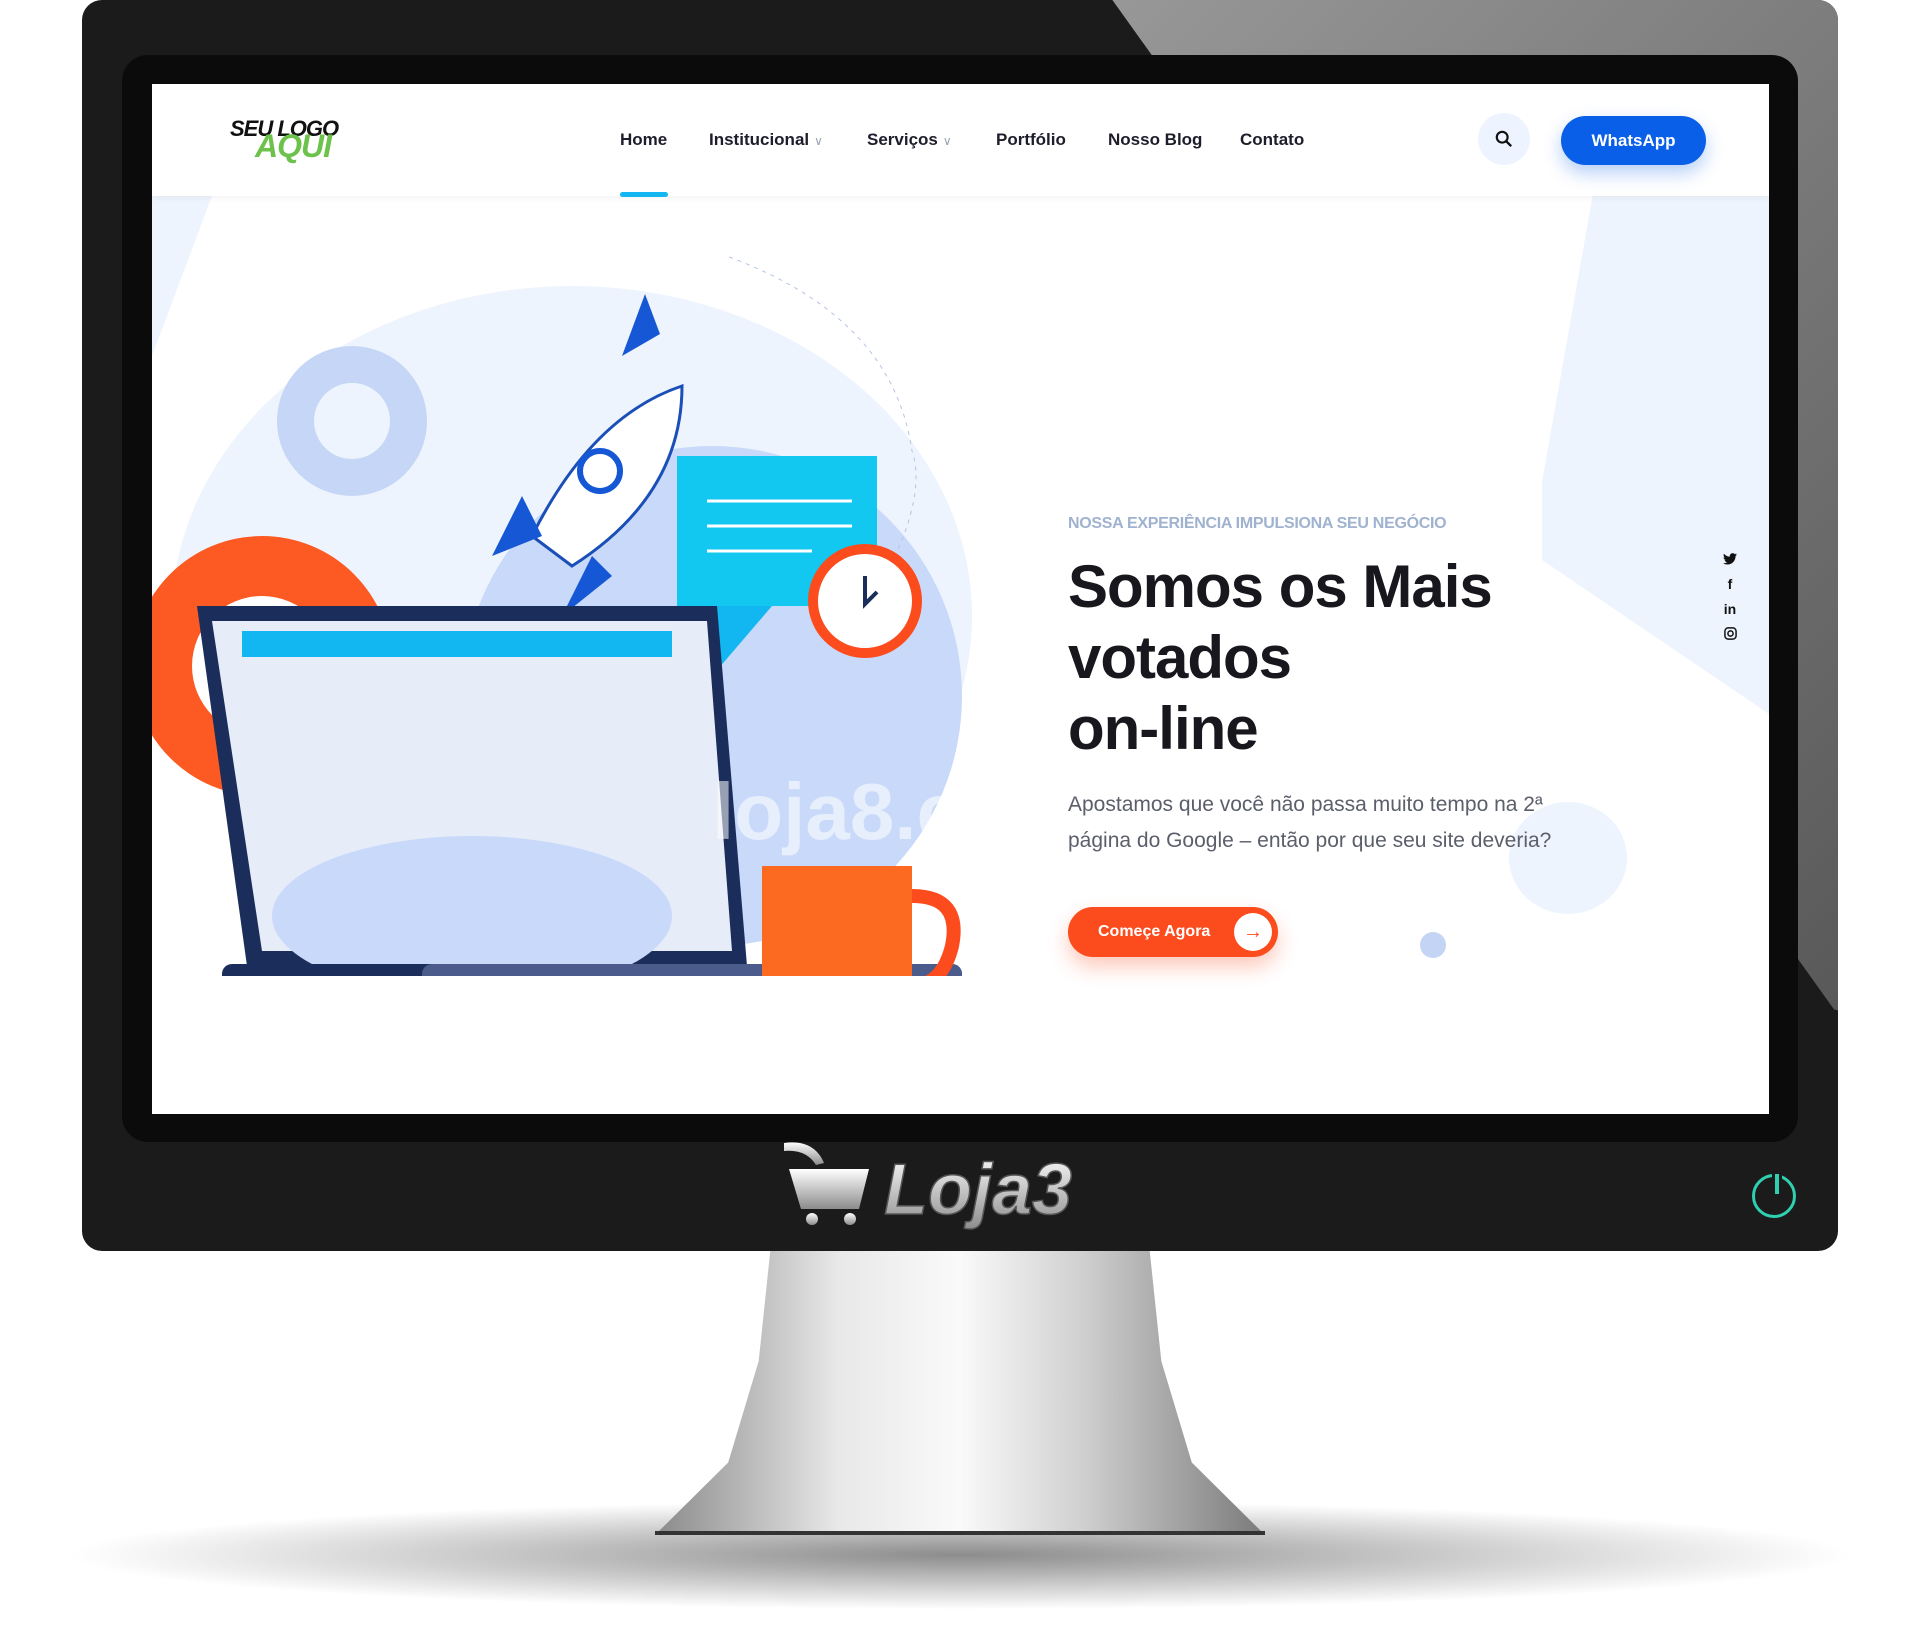 This screenshot has width=1920, height=1632. I want to click on start-now-button: Começe Agora →, so click(1173, 932).